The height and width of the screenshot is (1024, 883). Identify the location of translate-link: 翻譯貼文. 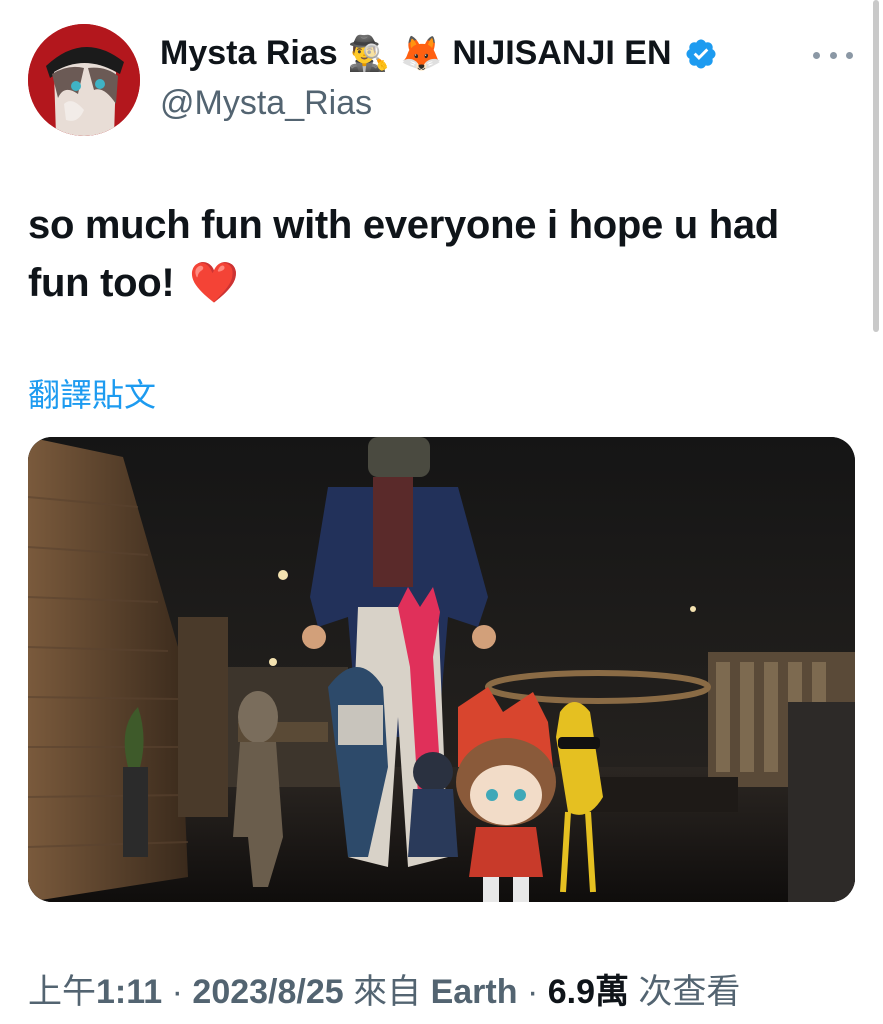
(92, 393).